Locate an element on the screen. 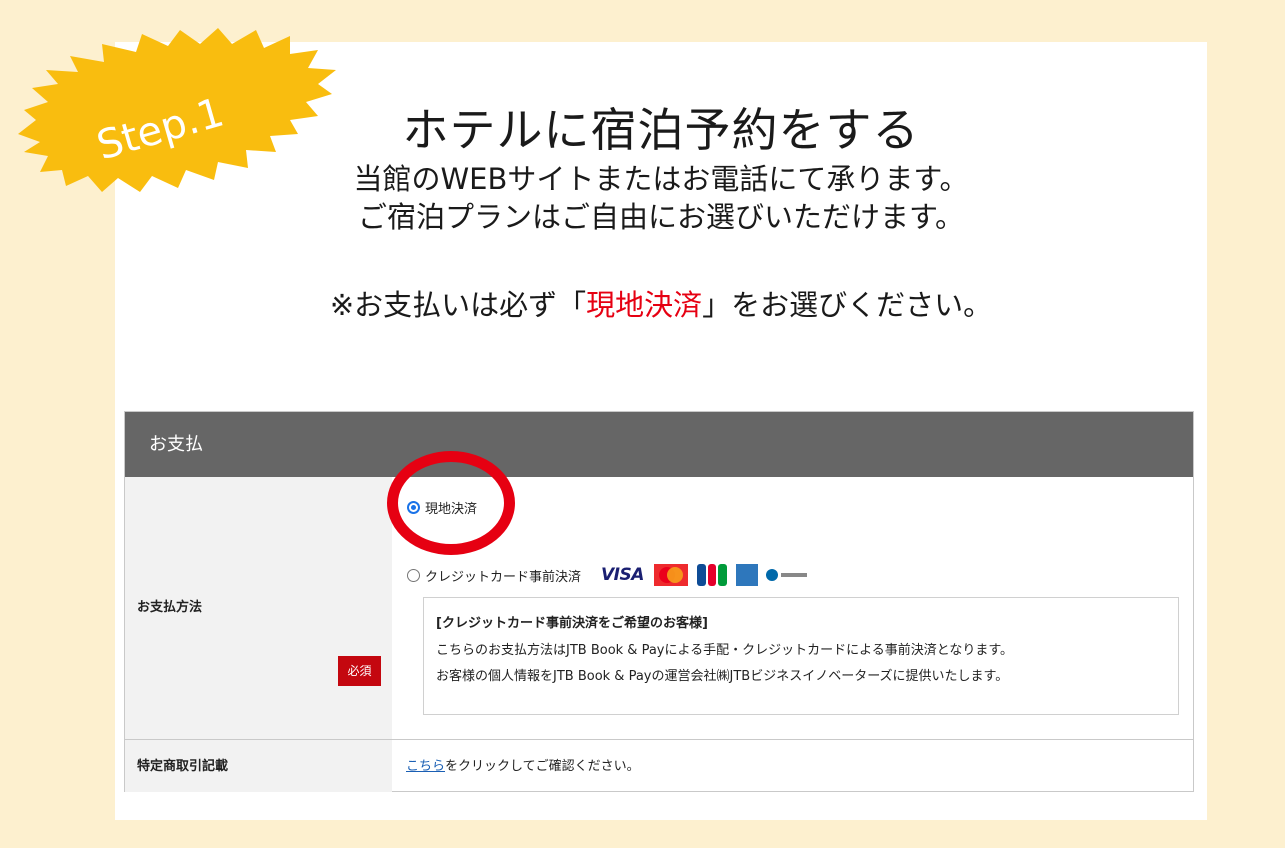  option-credit-card: クレジットカード事前決済 VISA is located at coordinates (608, 575).